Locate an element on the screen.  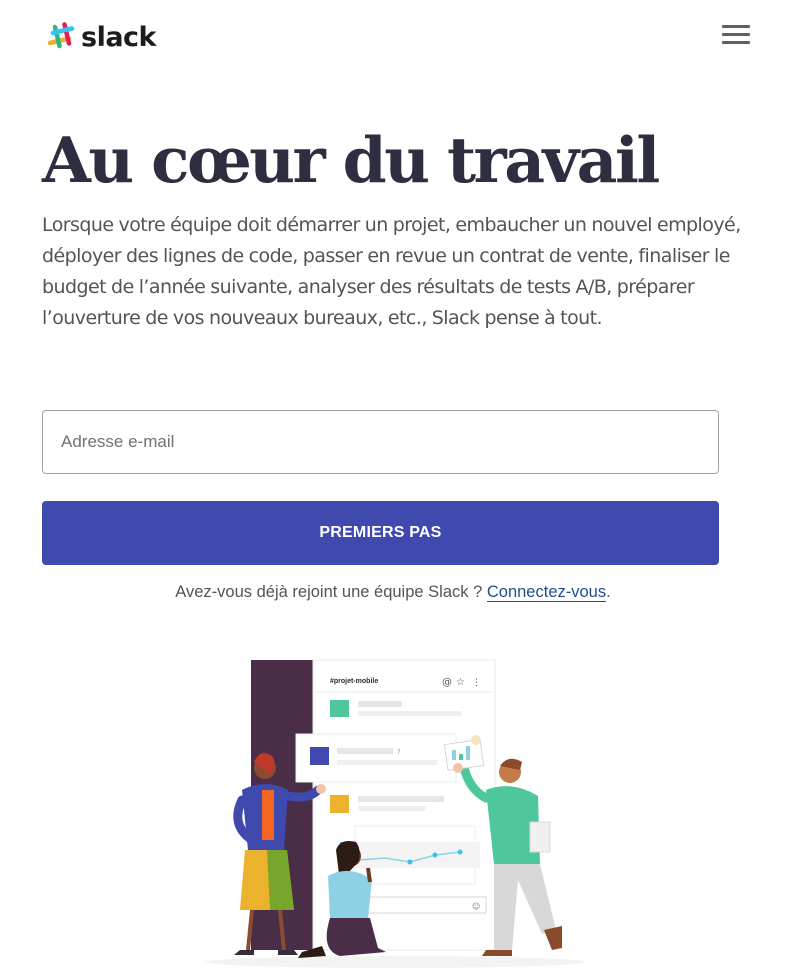
slack-hash-icon is located at coordinates (61, 35).